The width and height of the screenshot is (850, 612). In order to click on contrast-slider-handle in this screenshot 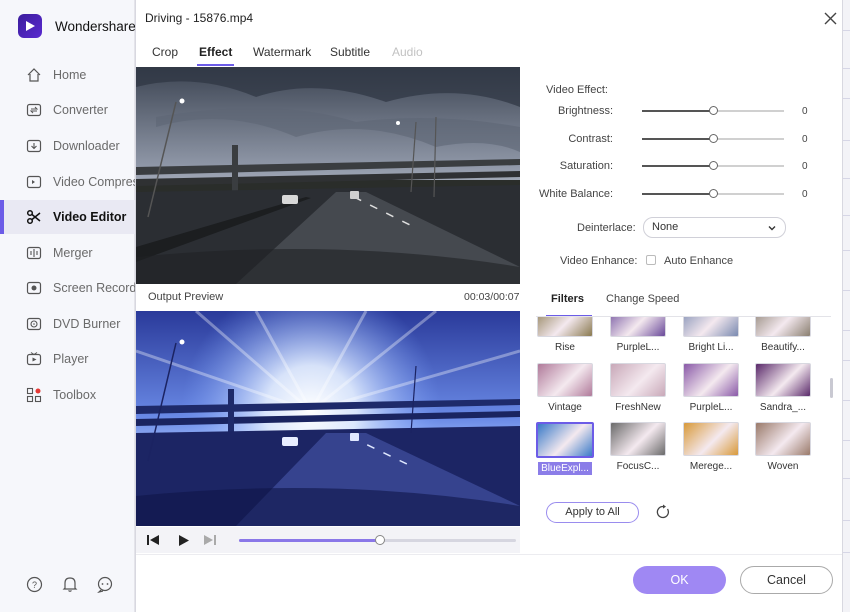, I will do `click(713, 138)`.